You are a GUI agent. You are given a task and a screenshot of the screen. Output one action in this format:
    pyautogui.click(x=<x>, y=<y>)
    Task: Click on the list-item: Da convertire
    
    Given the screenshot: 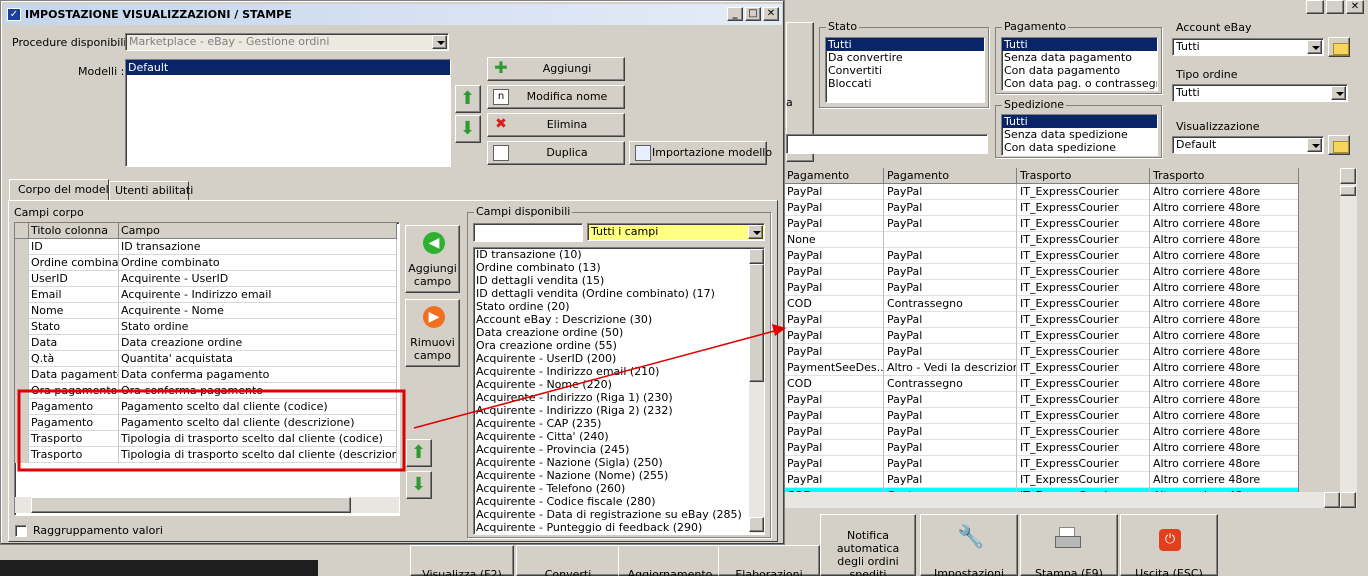 What is the action you would take?
    pyautogui.click(x=905, y=57)
    